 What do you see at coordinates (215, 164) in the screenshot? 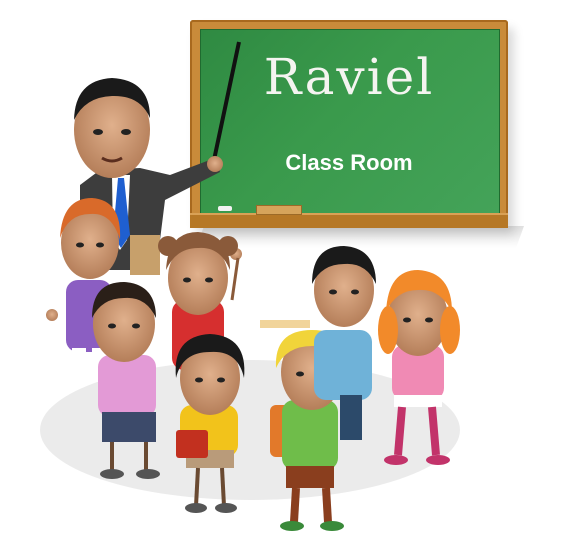
I see `teacher-hand` at bounding box center [215, 164].